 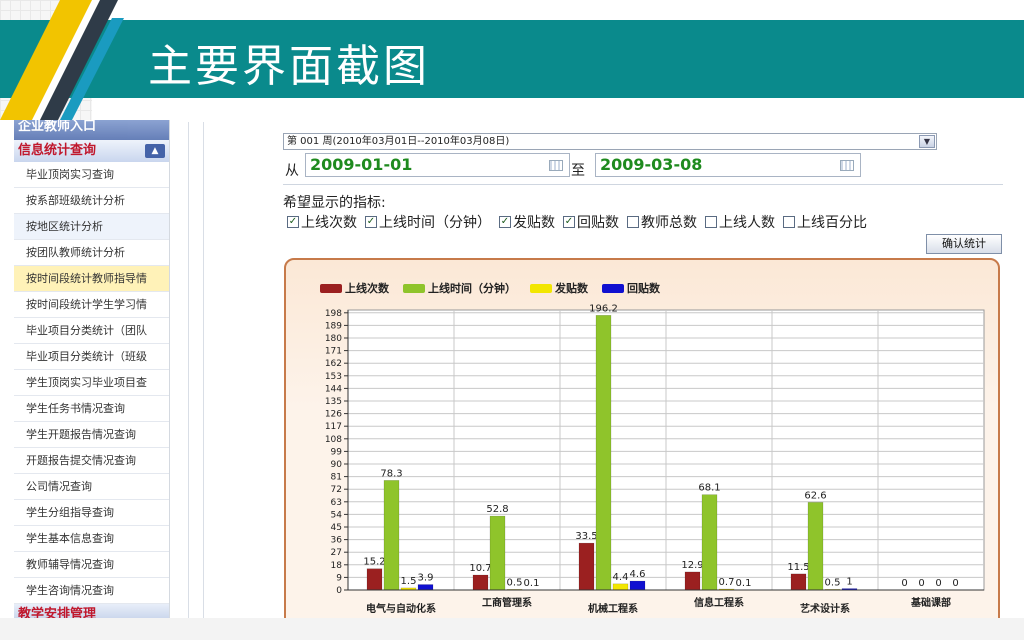 I want to click on from-label: 从, so click(x=292, y=171).